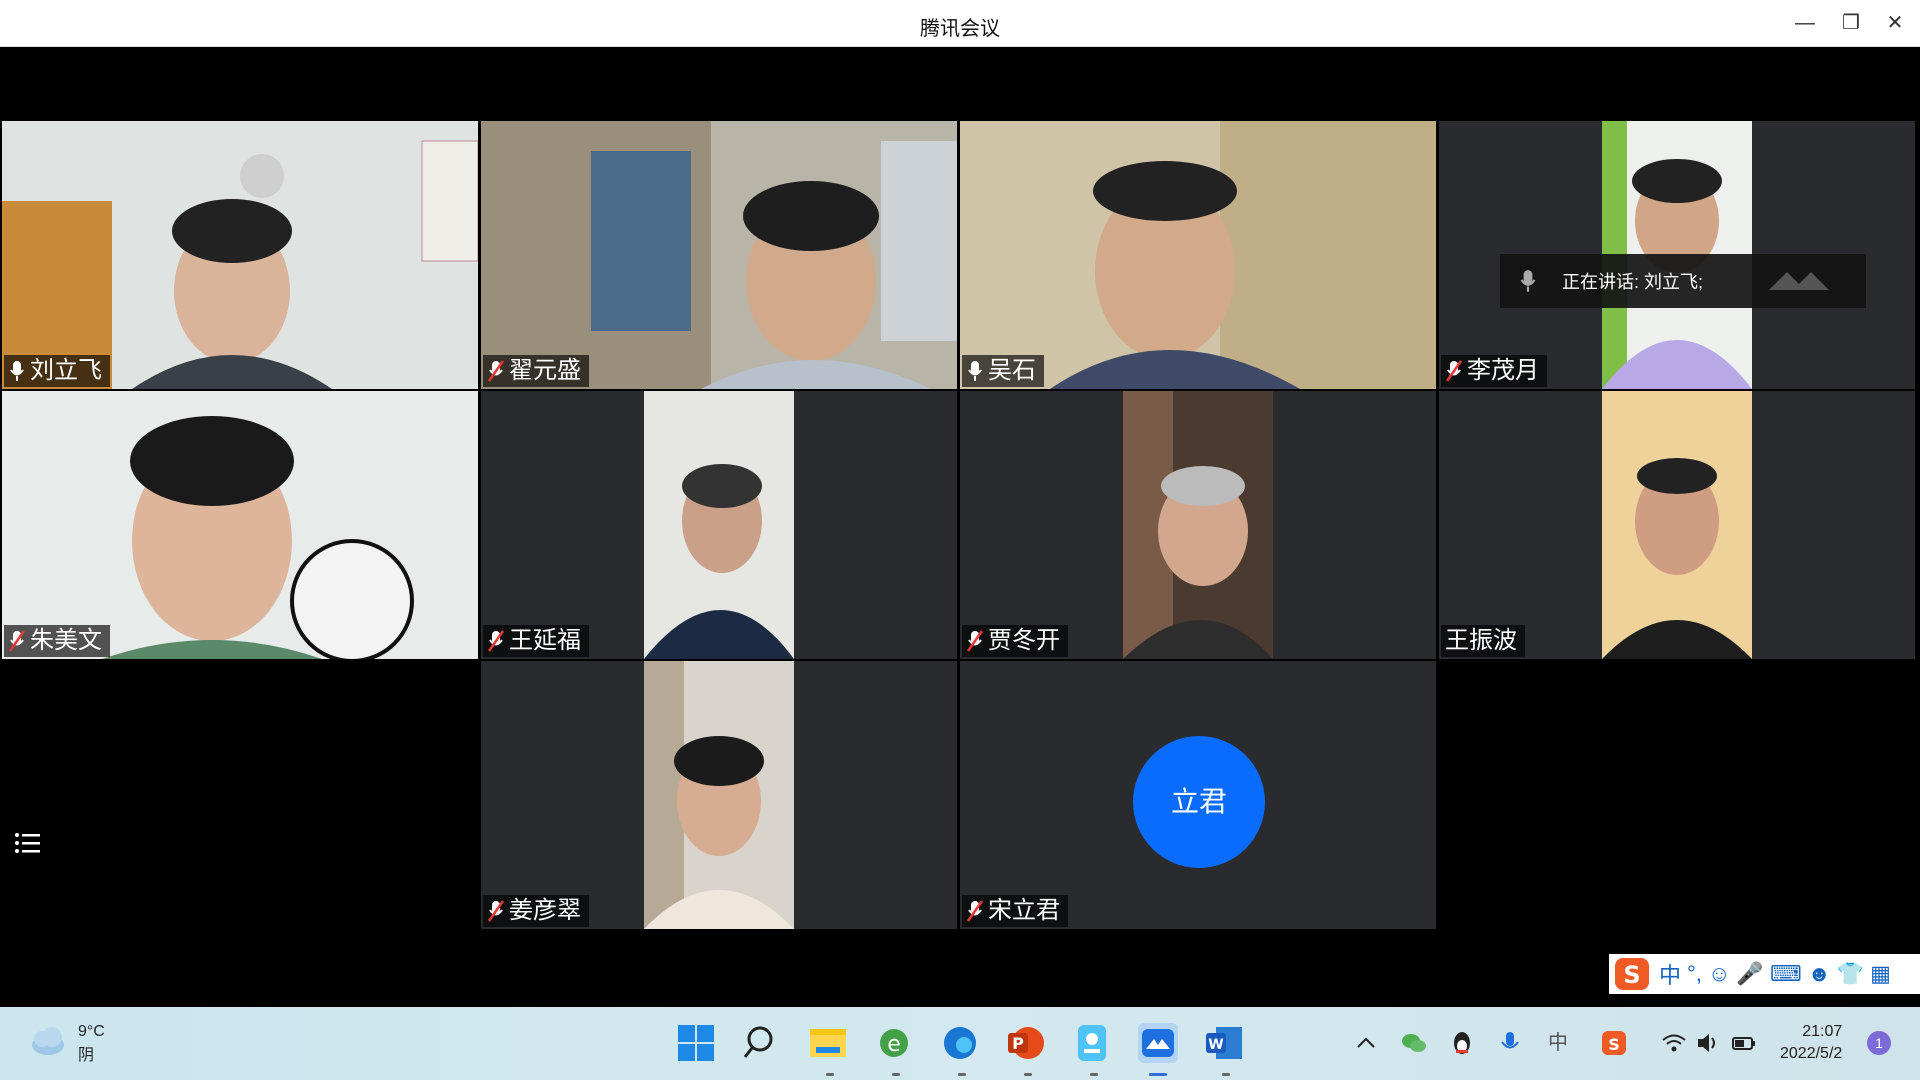  Describe the element at coordinates (1414, 1043) in the screenshot. I see `wechat-icon` at that location.